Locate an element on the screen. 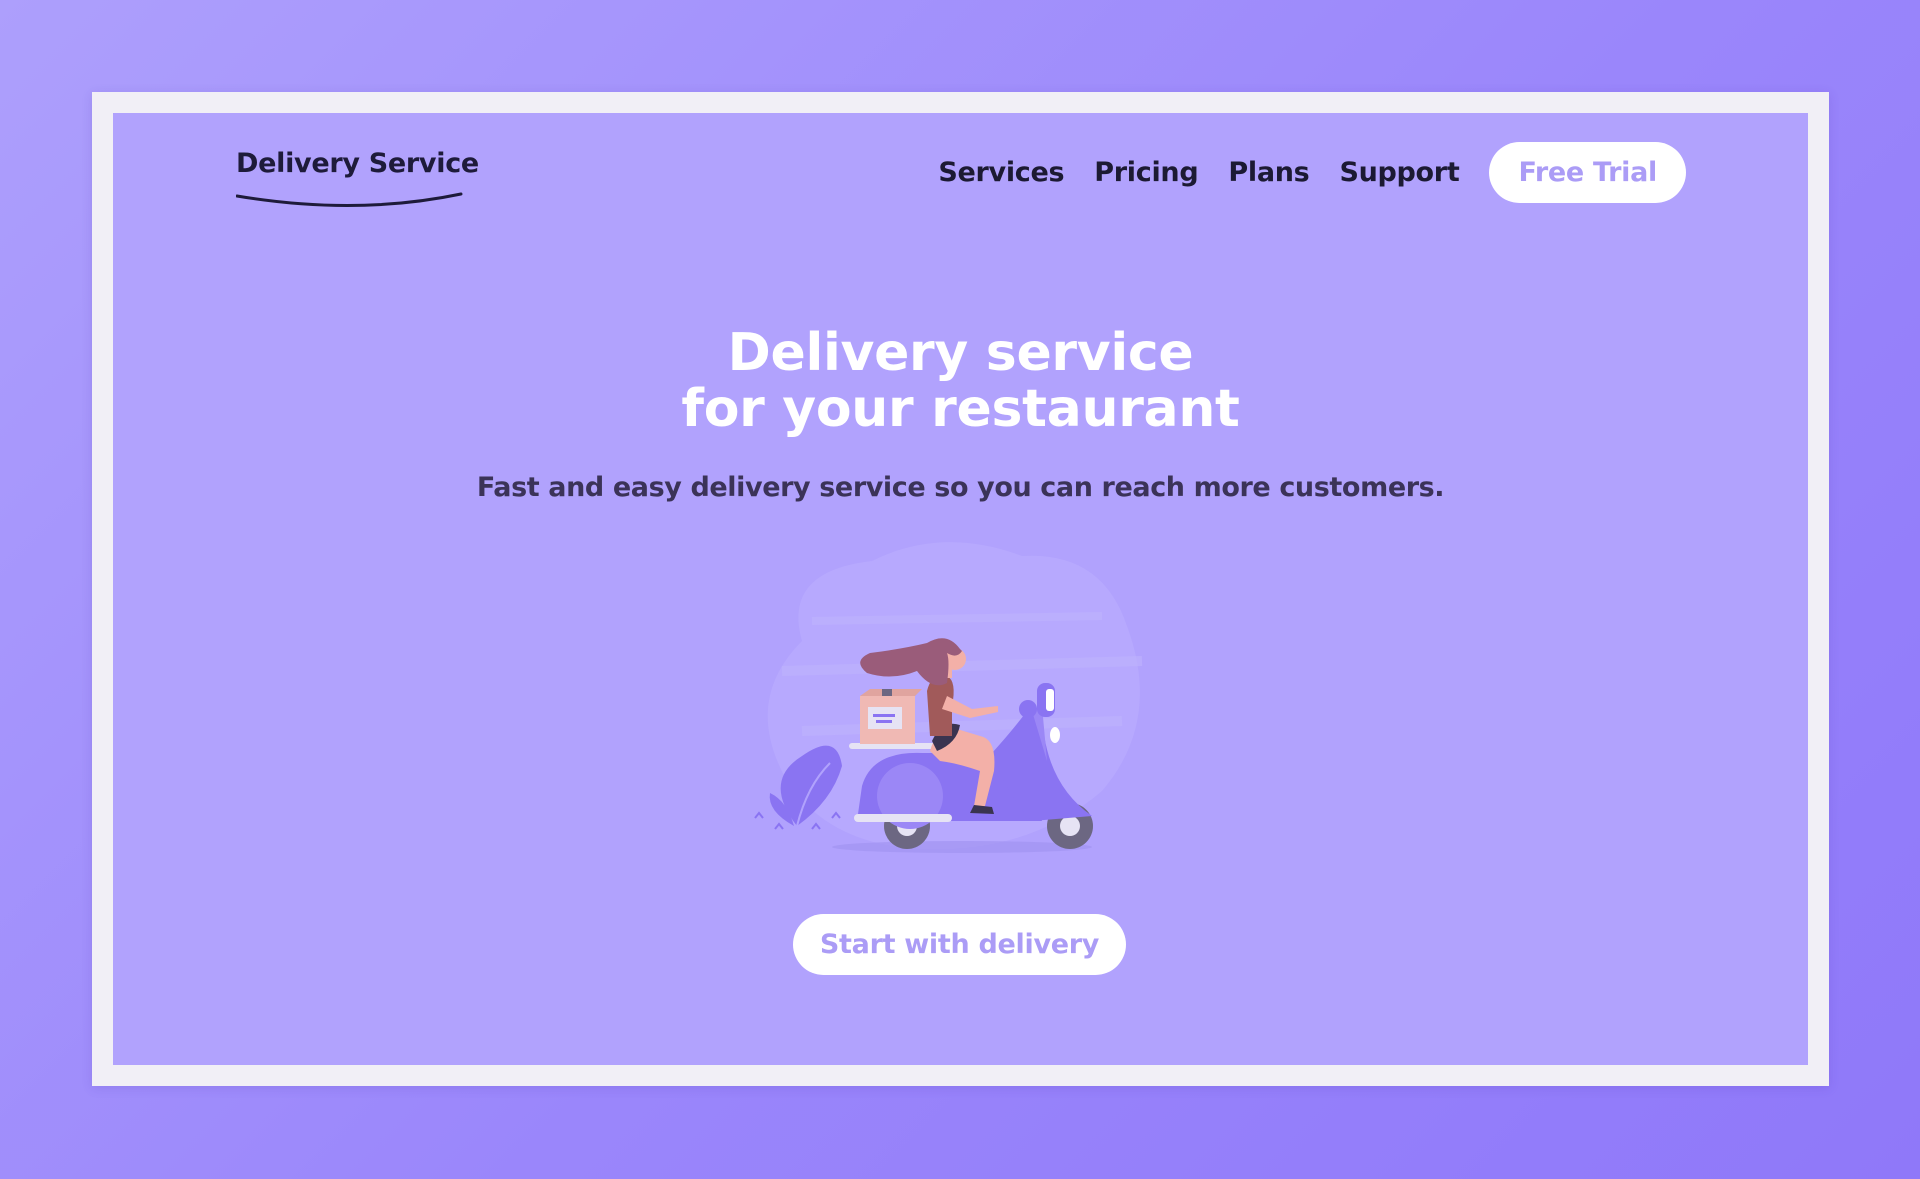 The width and height of the screenshot is (1920, 1179). scooter-rider-illustration is located at coordinates (948, 697).